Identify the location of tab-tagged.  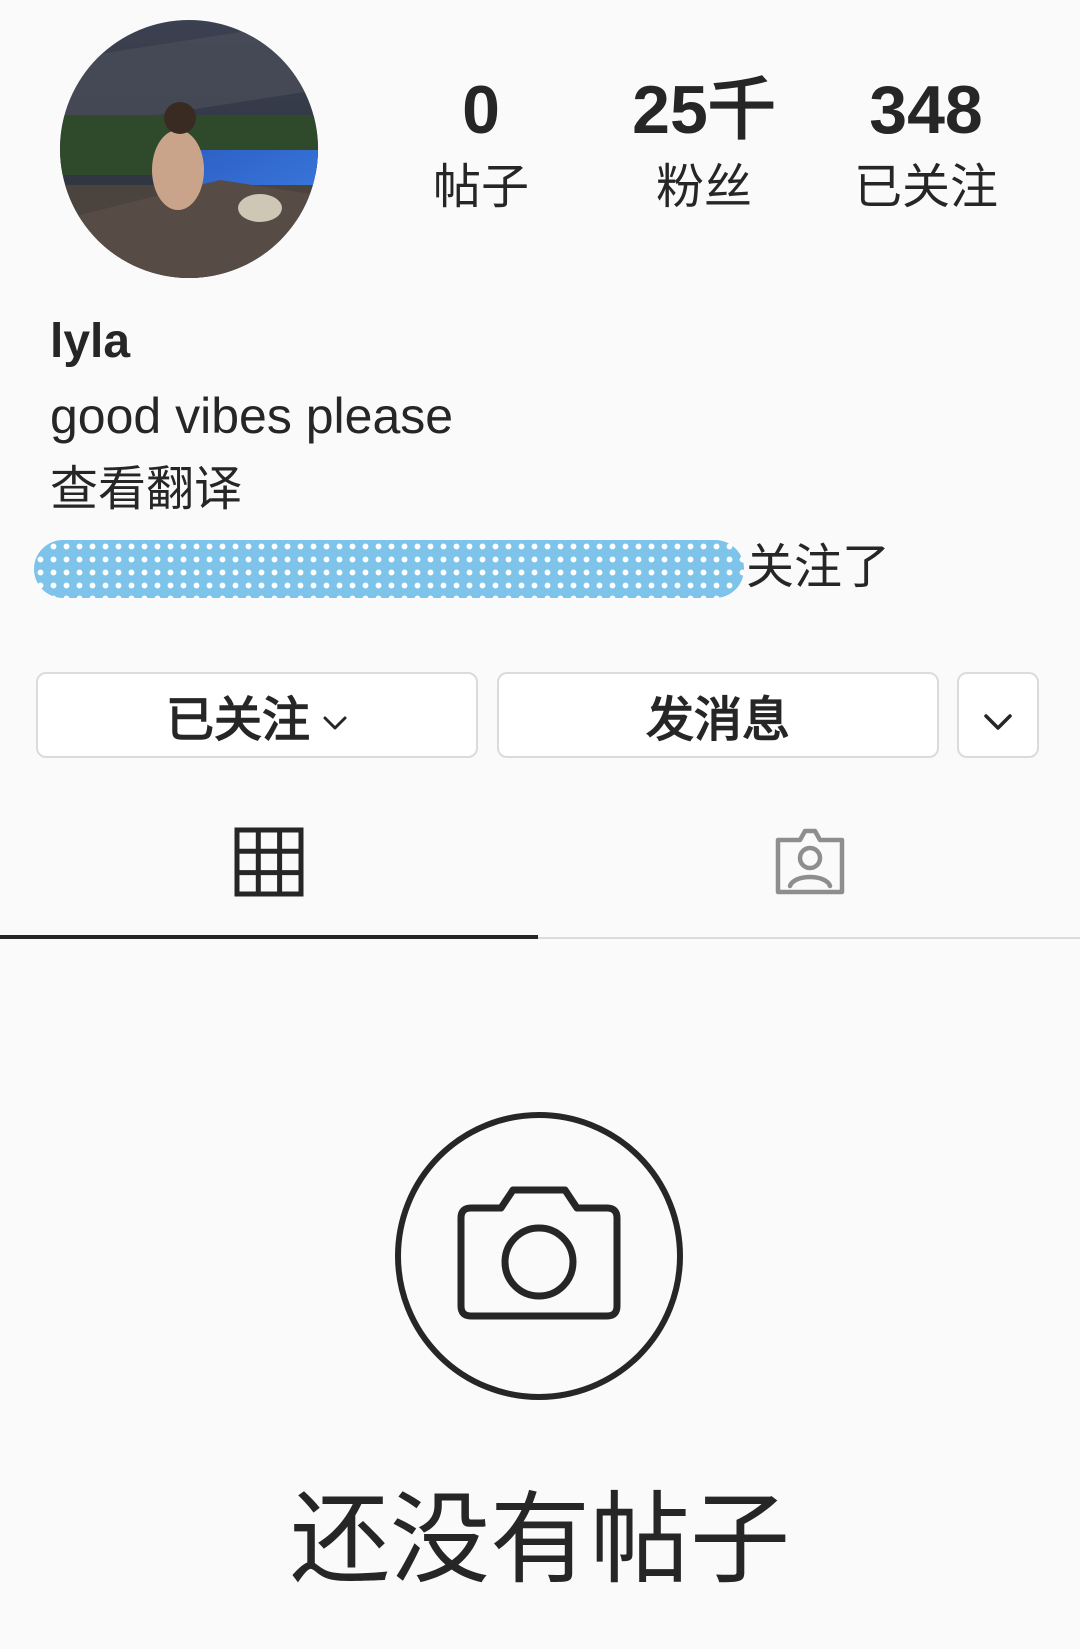
(810, 864).